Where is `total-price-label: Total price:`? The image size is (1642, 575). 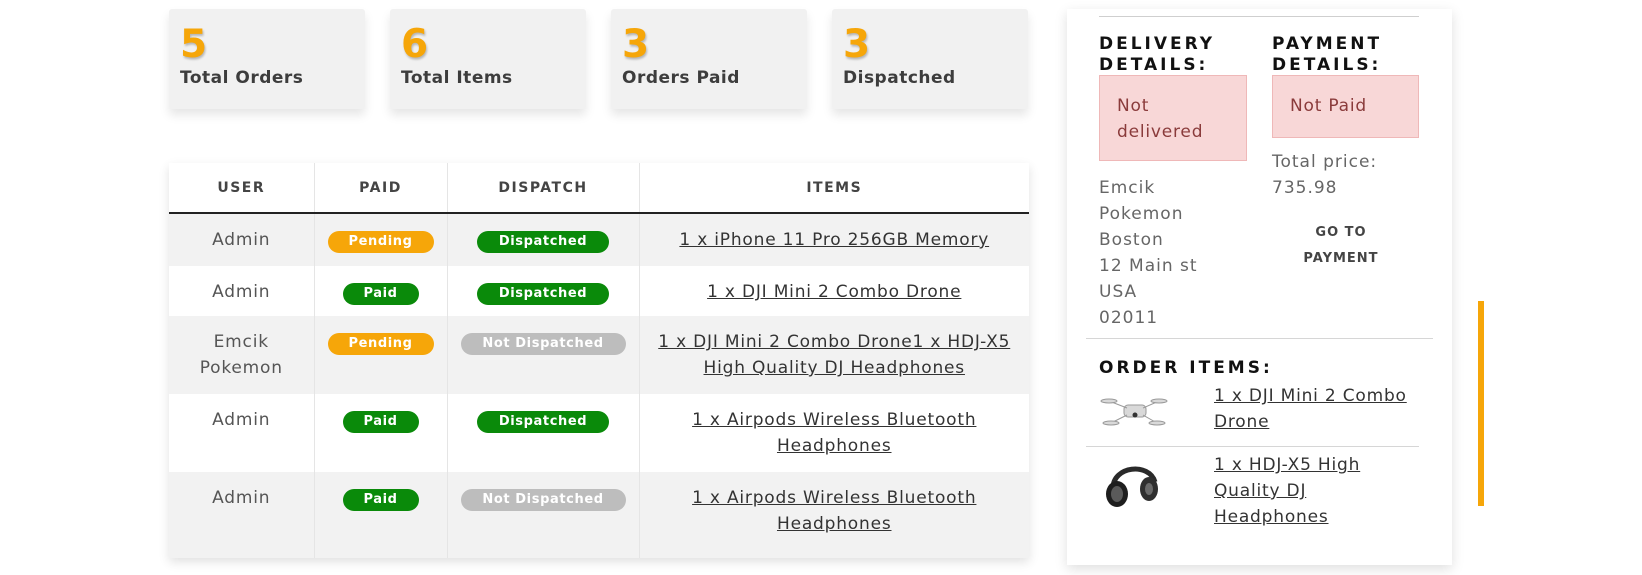
total-price-label: Total price: is located at coordinates (1325, 162).